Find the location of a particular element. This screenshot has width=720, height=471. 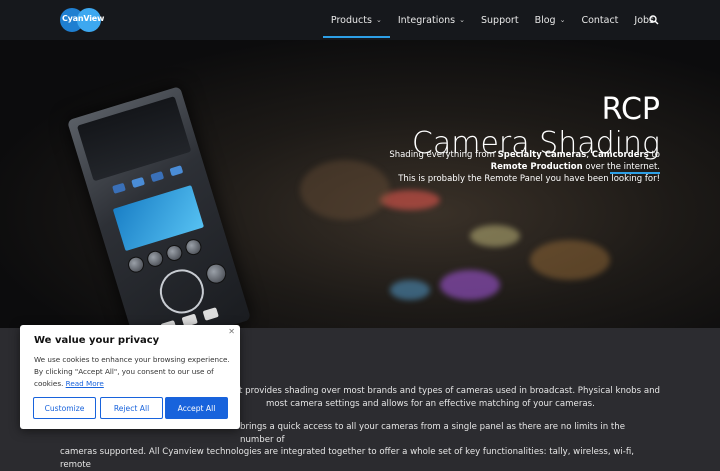

panel-joystick-ring is located at coordinates (182, 291).